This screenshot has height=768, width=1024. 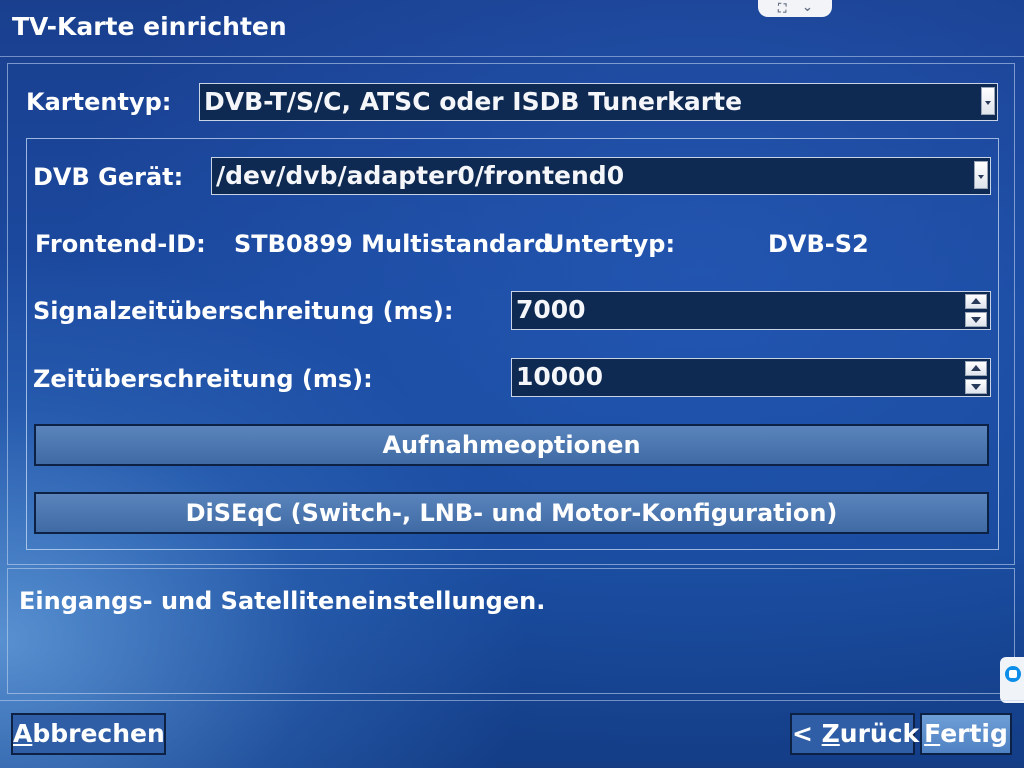 I want to click on remote-toolbar-tab: ⛶ ⌄, so click(x=795, y=8).